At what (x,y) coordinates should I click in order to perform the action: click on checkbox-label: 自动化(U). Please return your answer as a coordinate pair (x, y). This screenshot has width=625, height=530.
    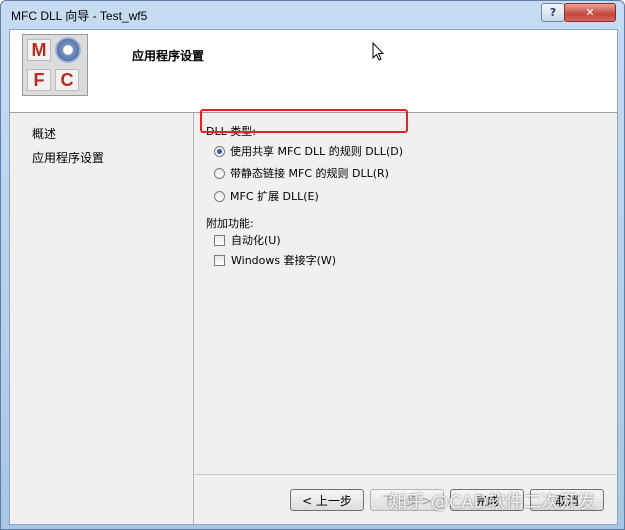
    Looking at the image, I should click on (256, 240).